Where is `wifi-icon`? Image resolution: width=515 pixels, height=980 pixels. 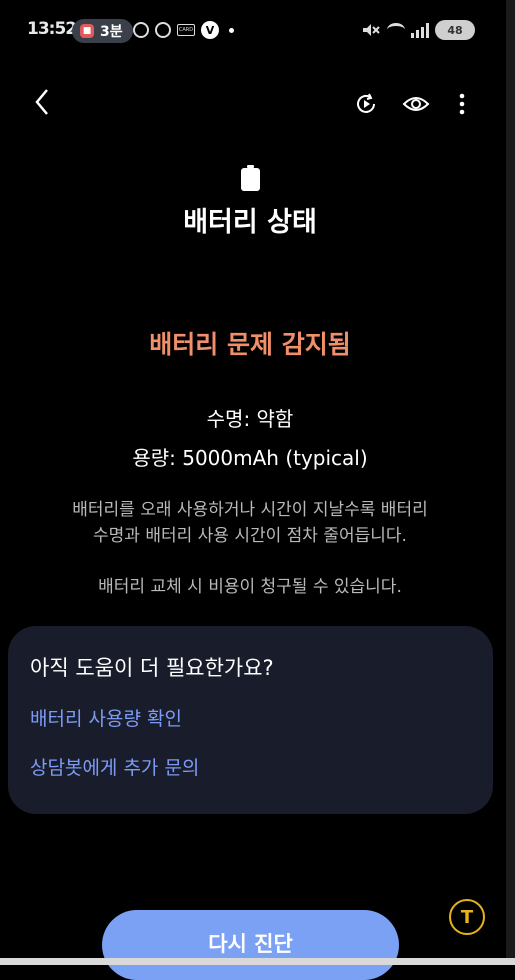 wifi-icon is located at coordinates (396, 30).